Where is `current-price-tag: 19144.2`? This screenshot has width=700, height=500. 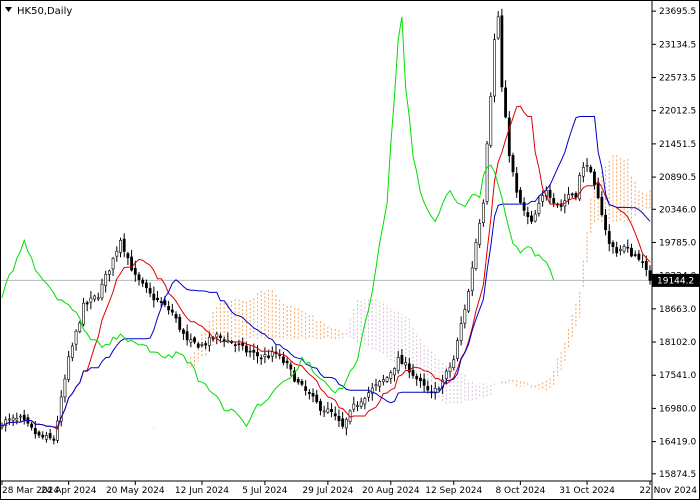 current-price-tag: 19144.2 is located at coordinates (675, 280).